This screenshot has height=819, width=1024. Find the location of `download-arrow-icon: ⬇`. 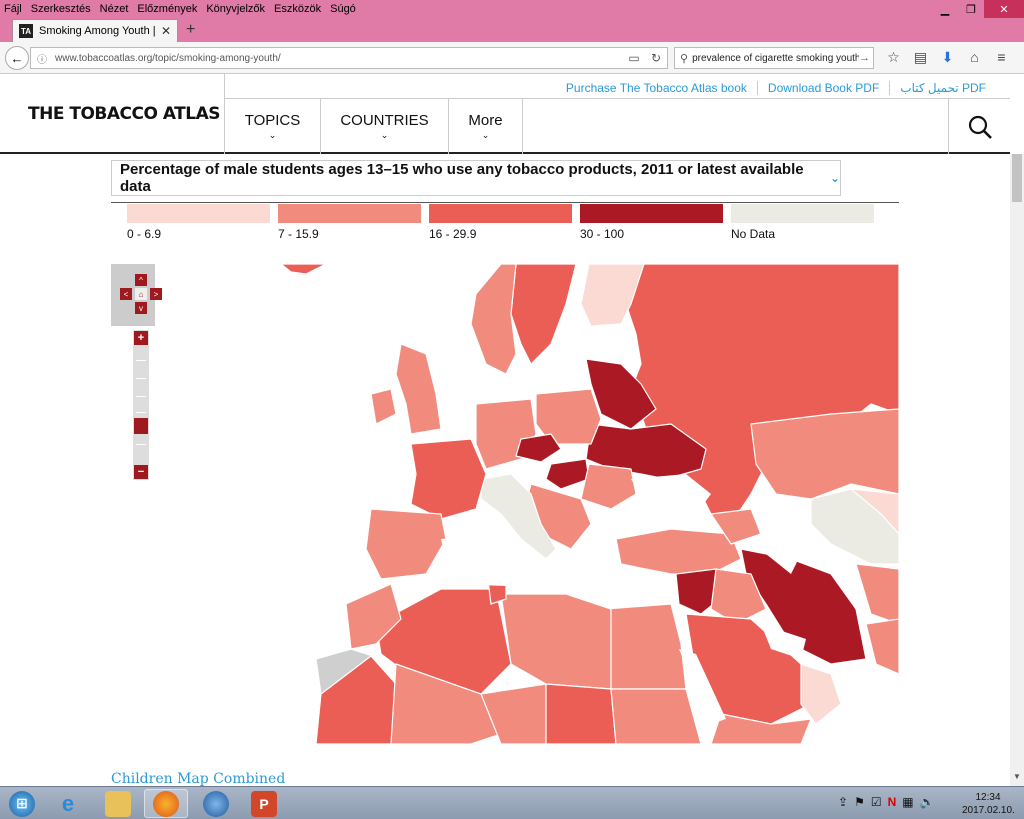

download-arrow-icon: ⬇ is located at coordinates (947, 57).